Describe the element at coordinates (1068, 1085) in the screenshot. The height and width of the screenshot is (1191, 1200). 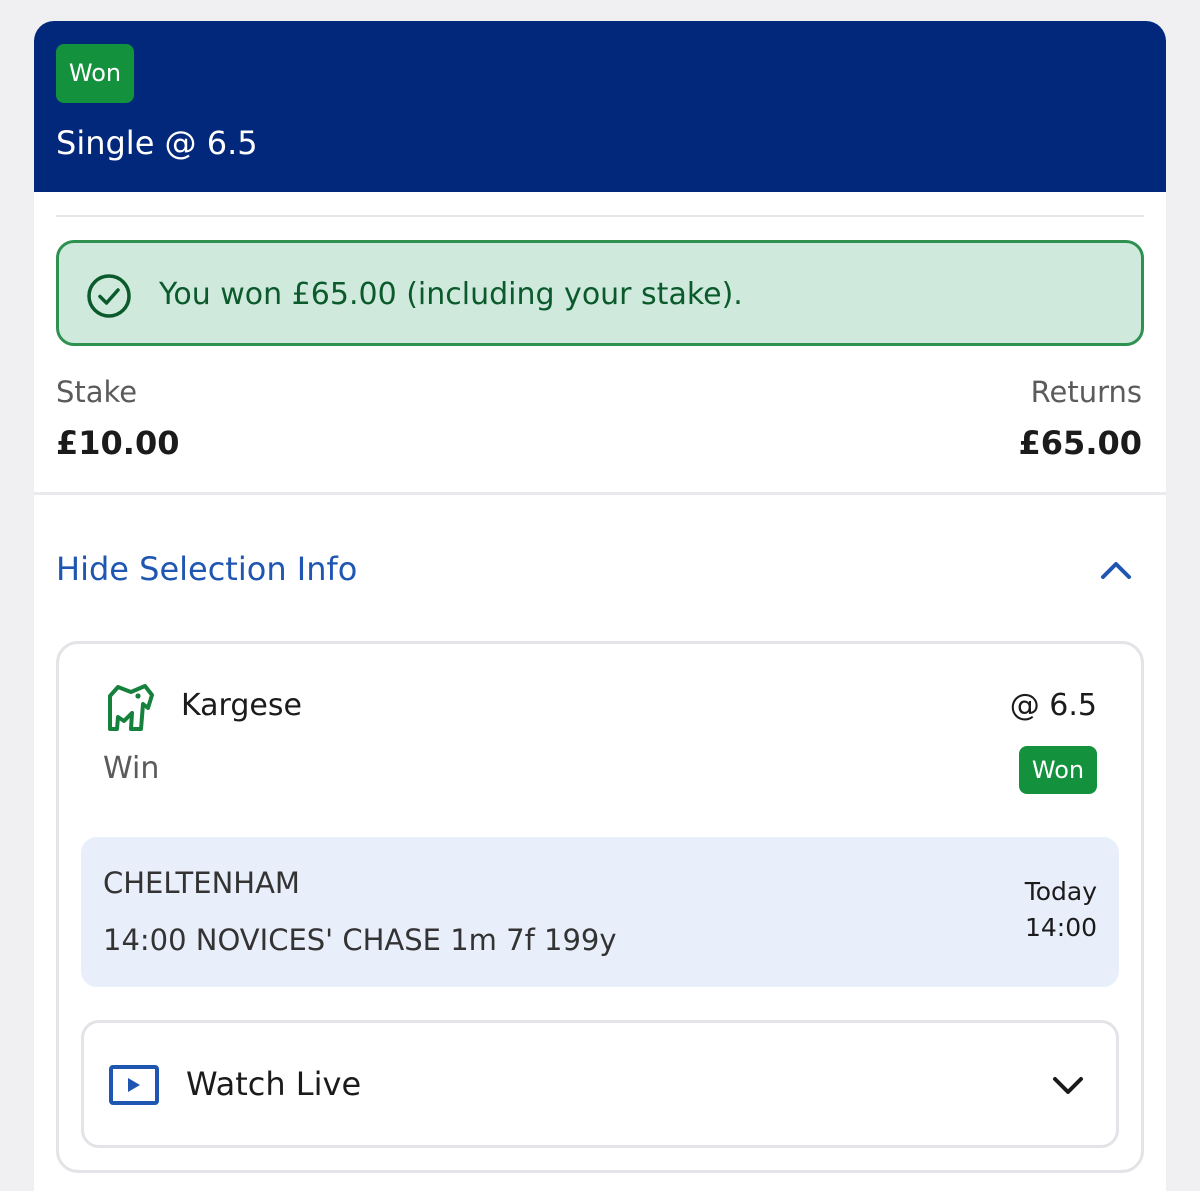
I see `chevron-down-icon` at that location.